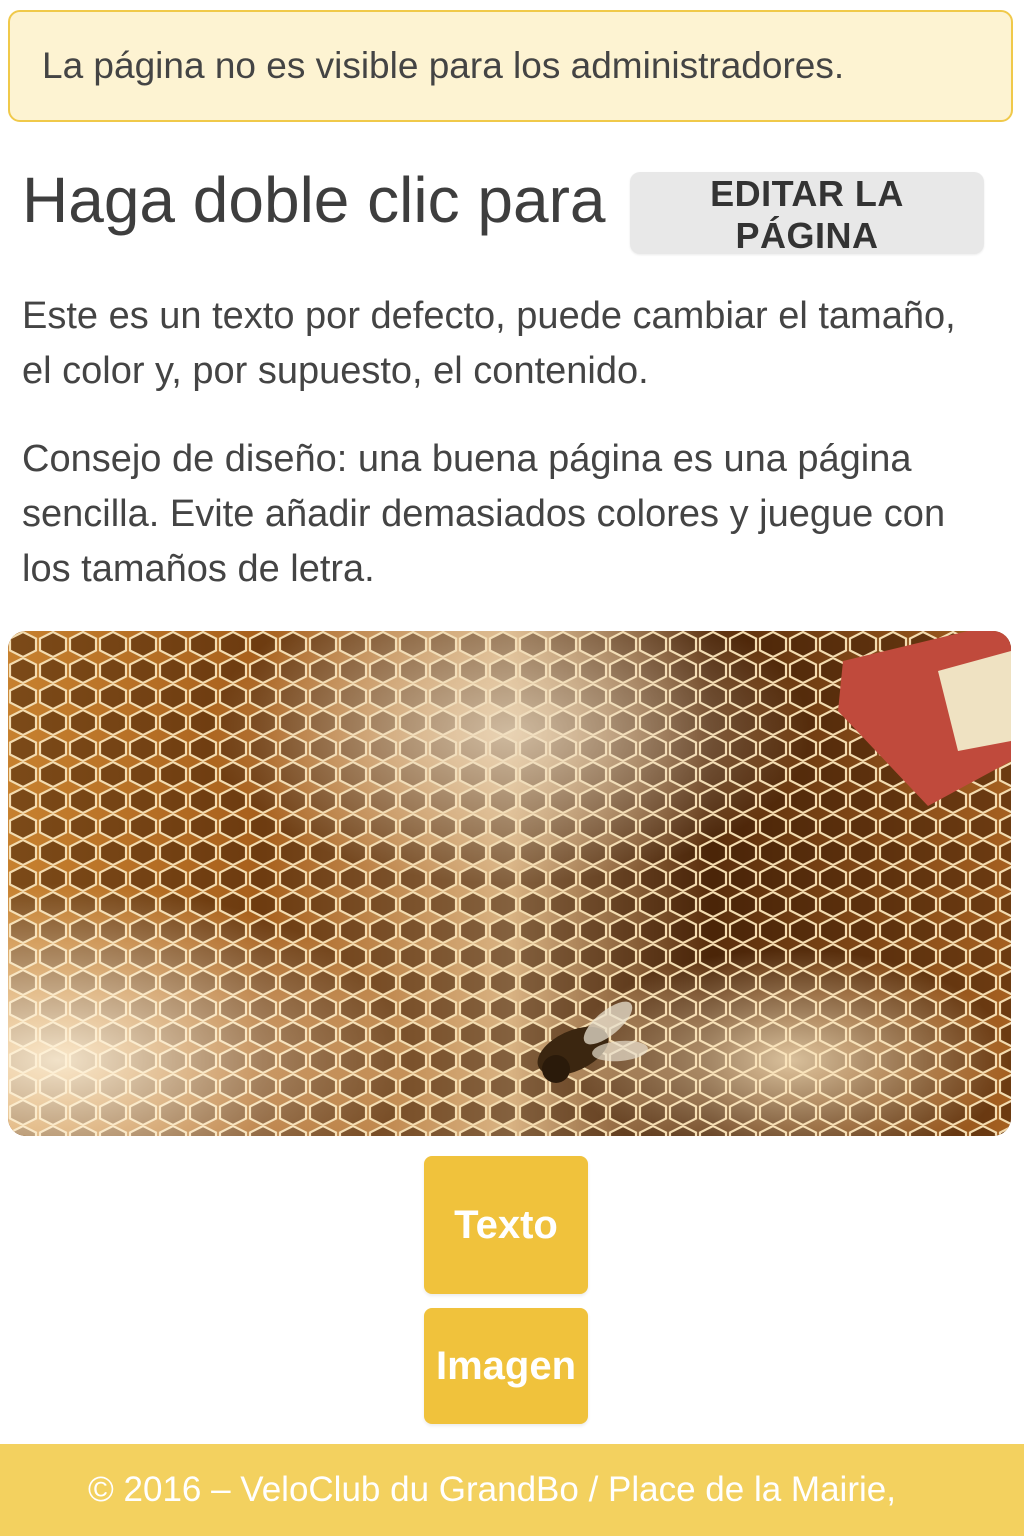  Describe the element at coordinates (506, 1366) in the screenshot. I see `add-image-button: Imagen` at that location.